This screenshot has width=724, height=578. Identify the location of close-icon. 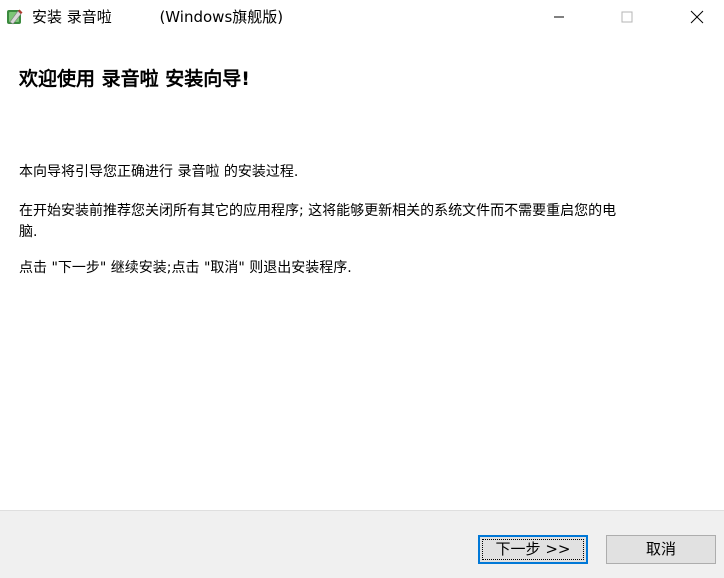
(697, 17).